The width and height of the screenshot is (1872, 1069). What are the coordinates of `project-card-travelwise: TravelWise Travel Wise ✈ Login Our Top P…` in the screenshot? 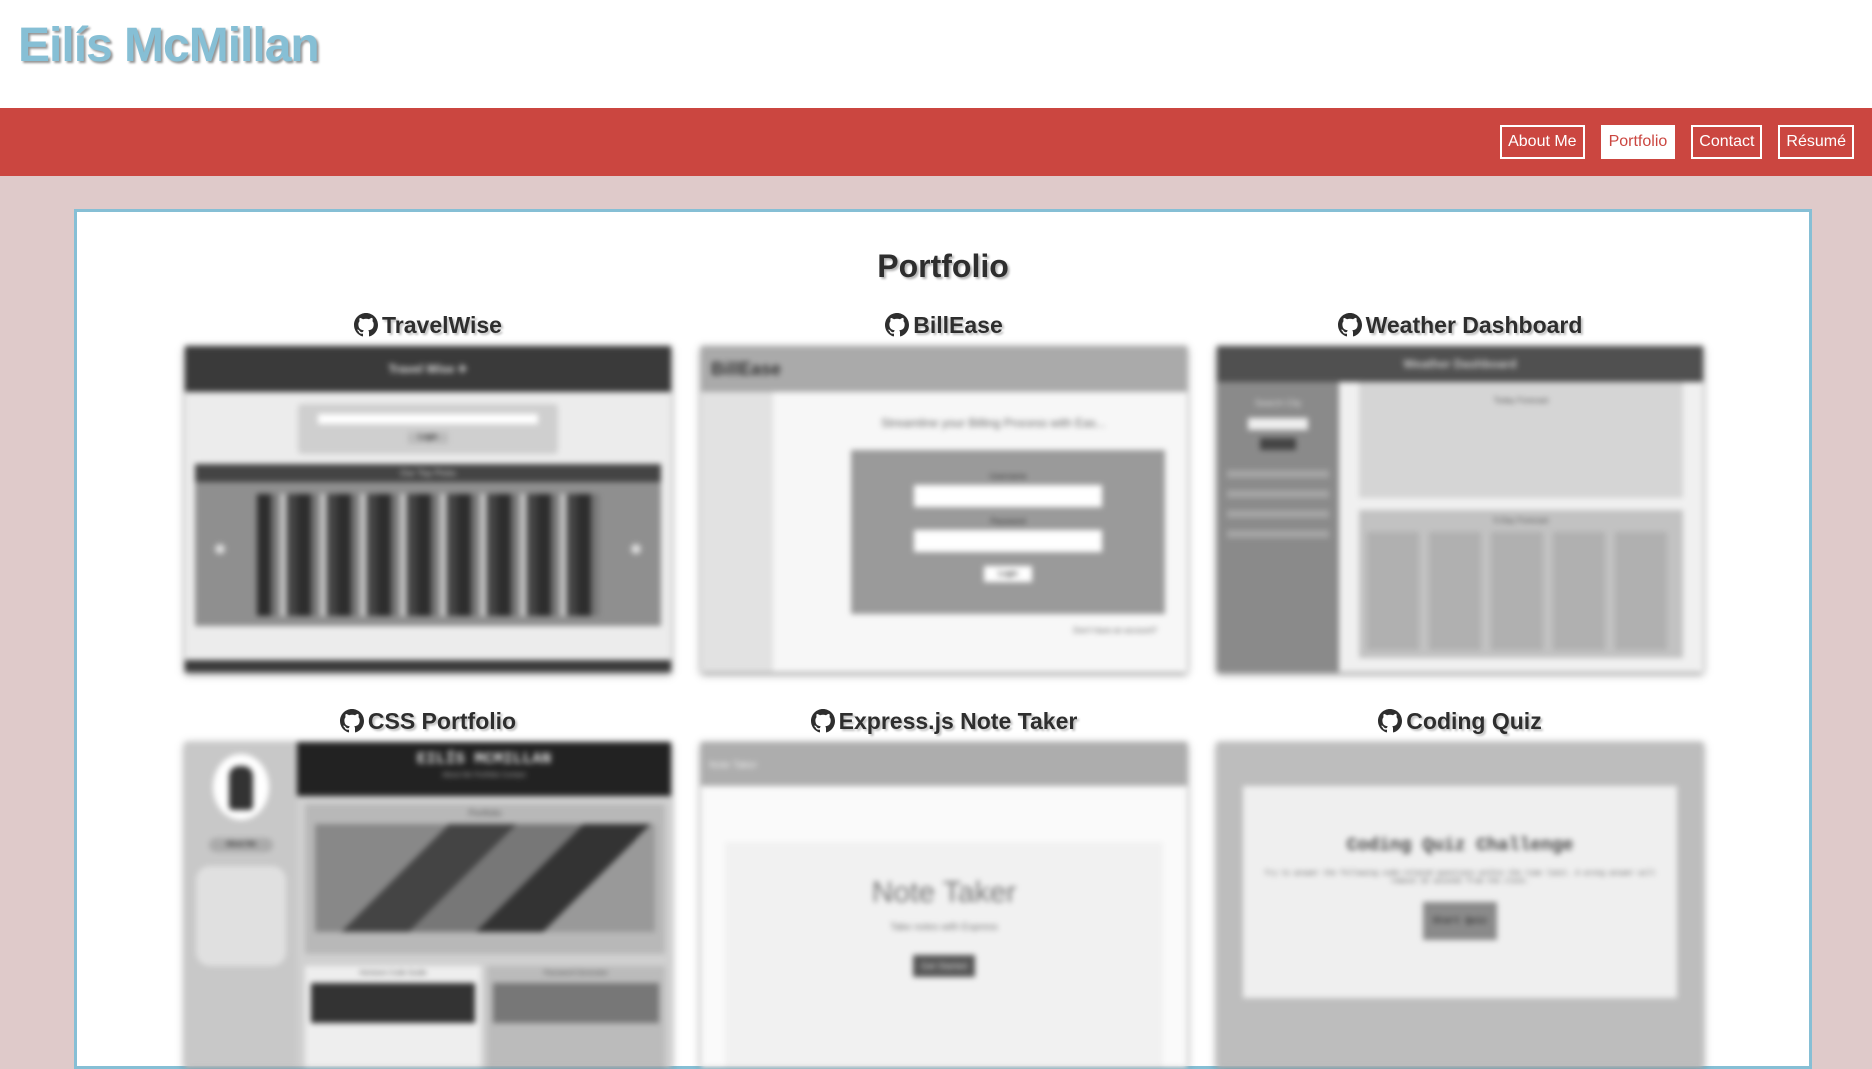 It's located at (428, 490).